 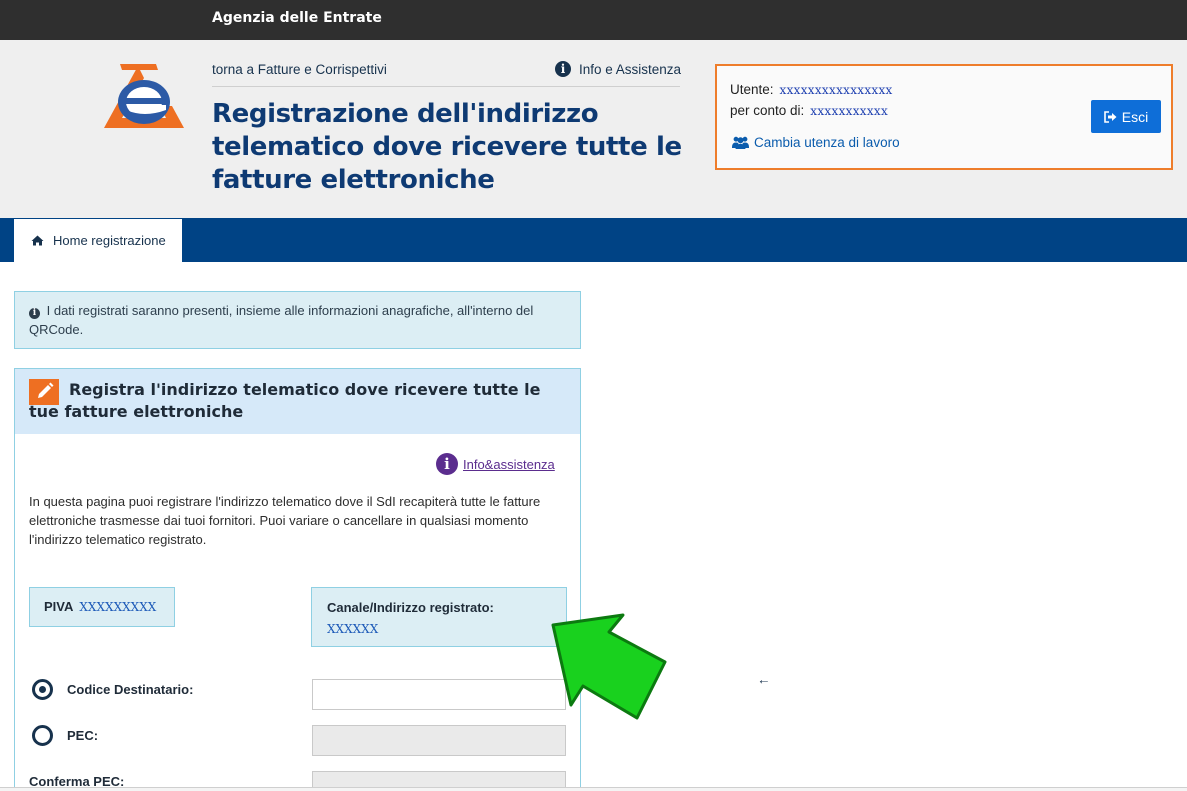 I want to click on codice-destinatario-radio, so click(x=42, y=689).